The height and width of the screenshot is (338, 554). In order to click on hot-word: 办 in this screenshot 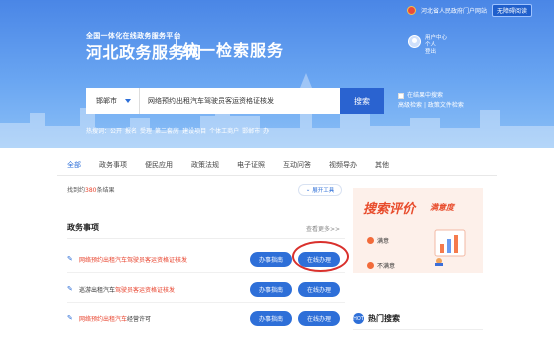, I will do `click(266, 130)`.